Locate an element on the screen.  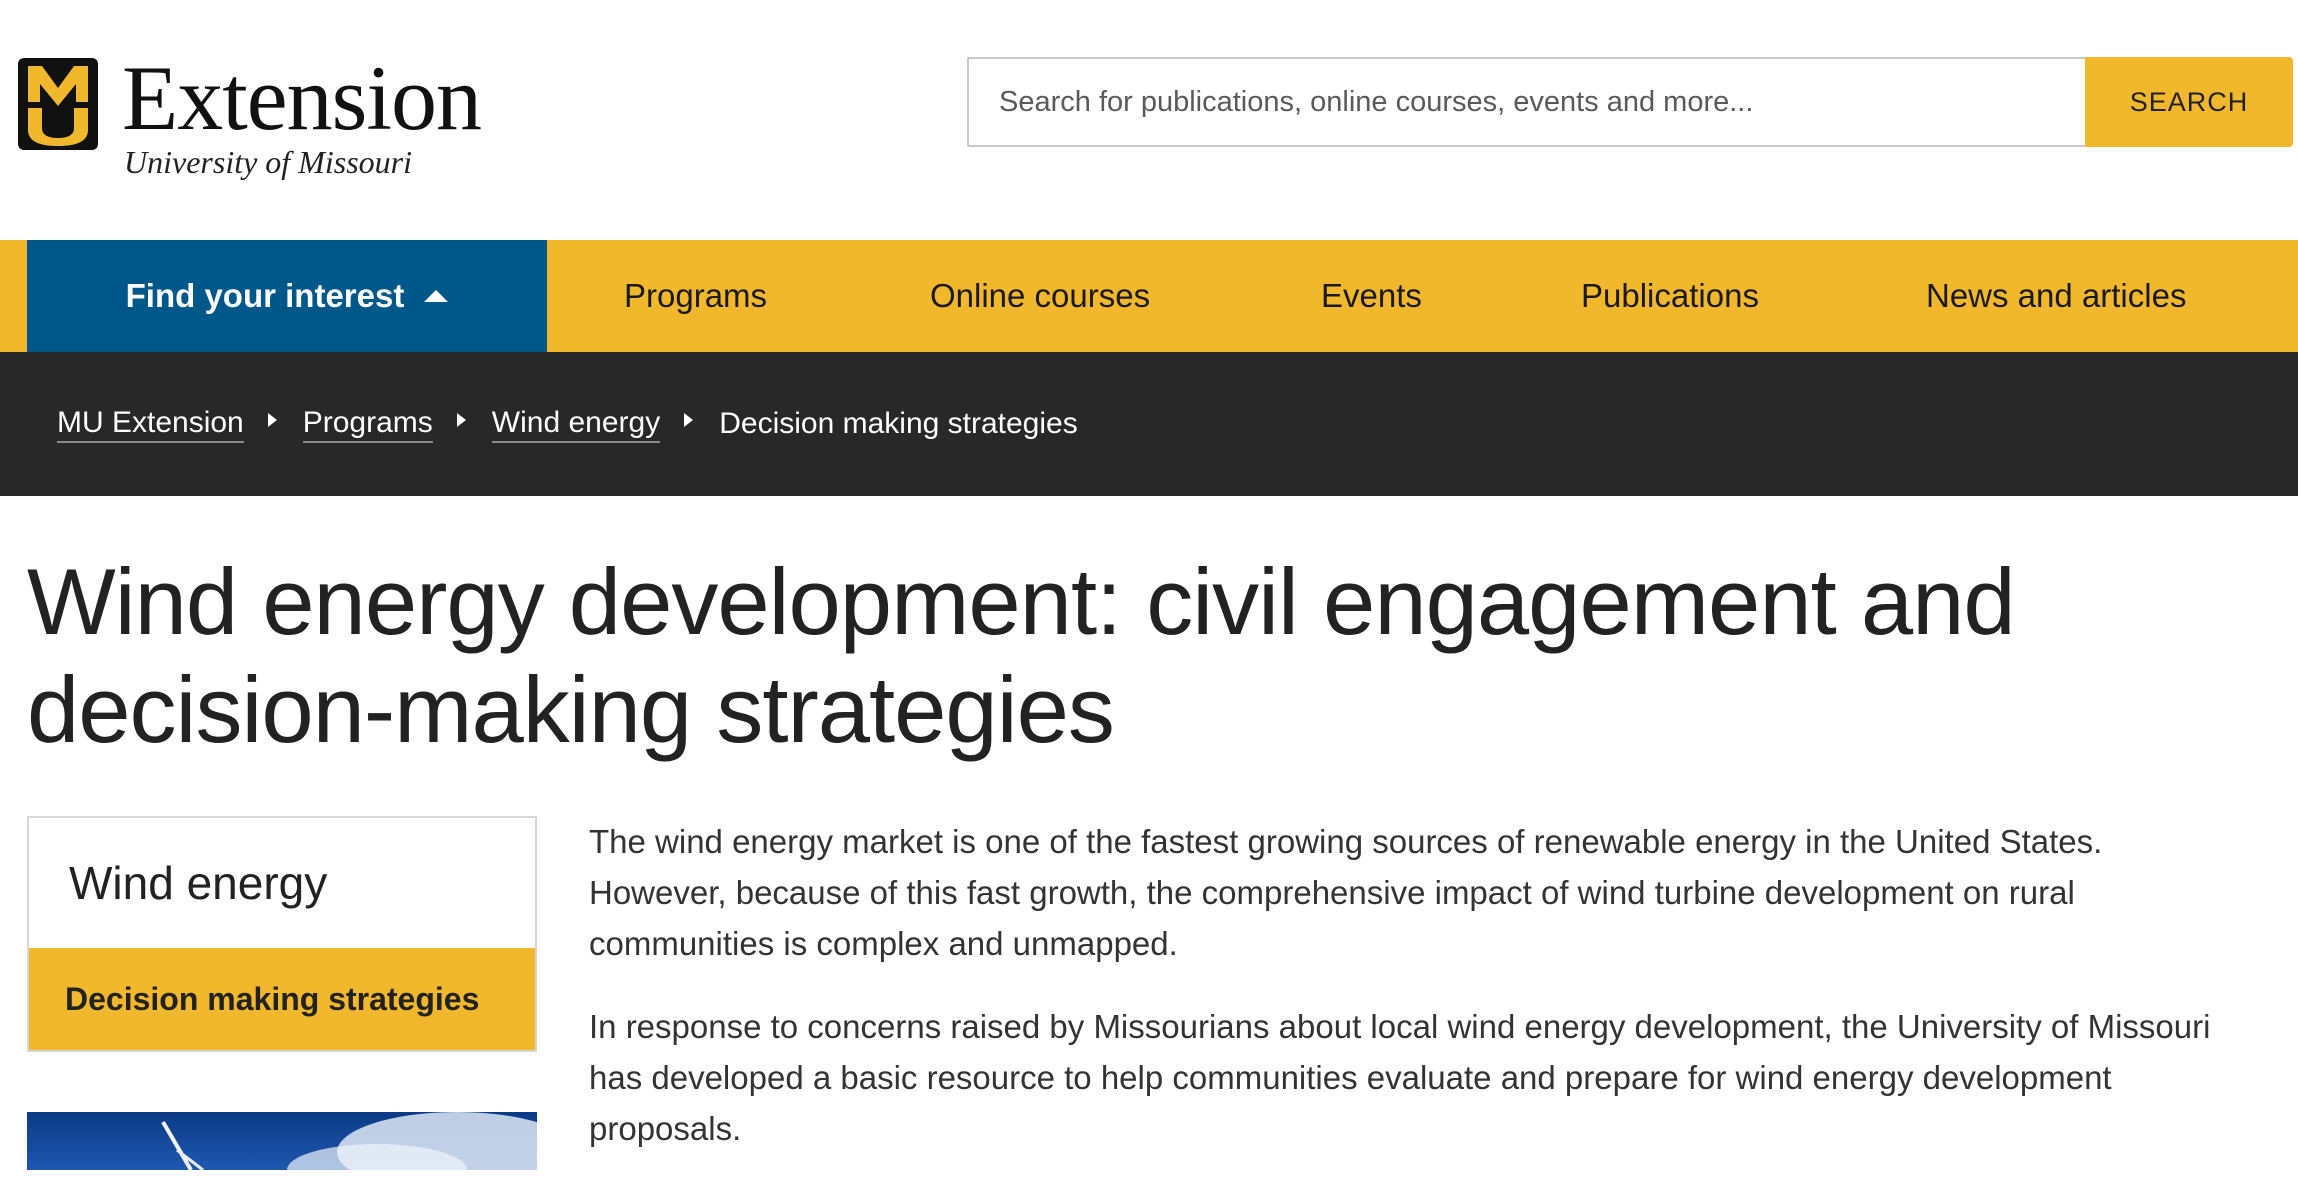
breadcrumb-link-mu-extension: MU Extension is located at coordinates (150, 424).